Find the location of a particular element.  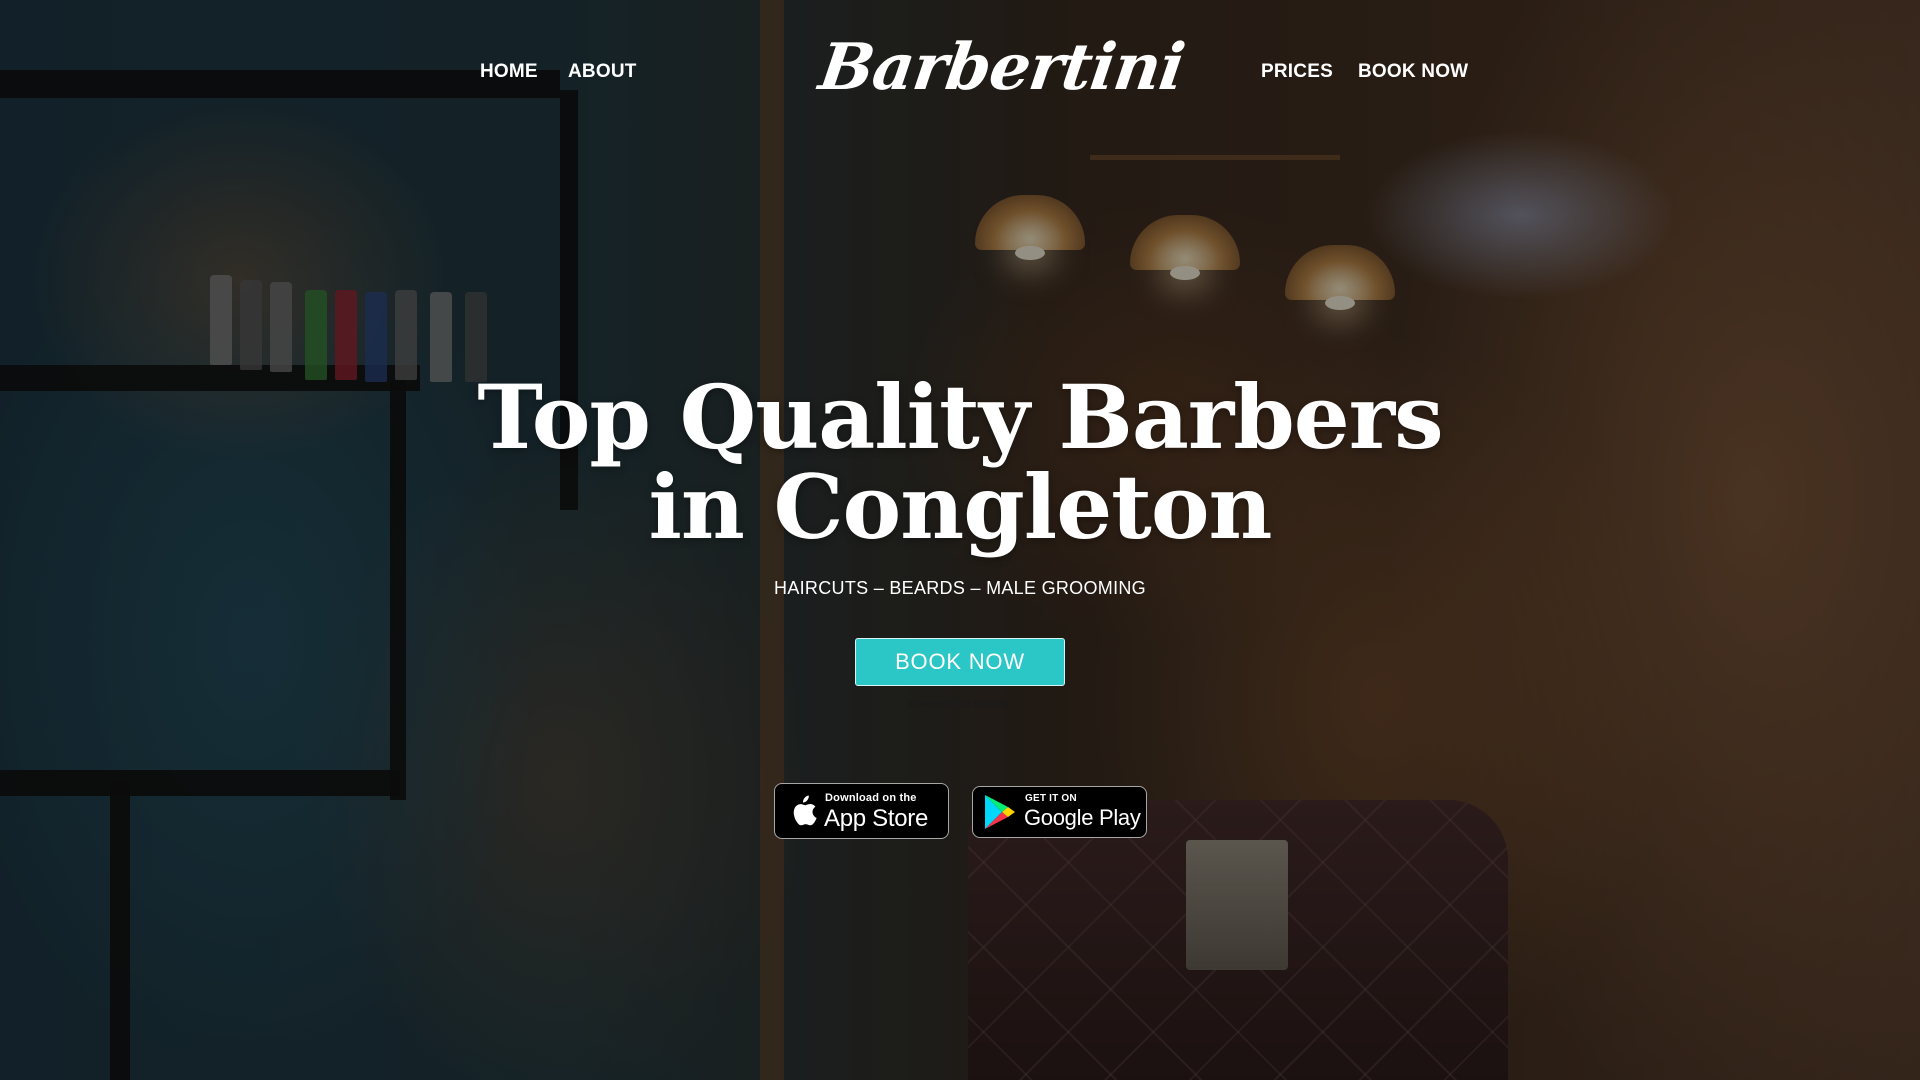

hero-tagline: HAIRCUTS – BEARDS – MALE GROOMING is located at coordinates (960, 588).